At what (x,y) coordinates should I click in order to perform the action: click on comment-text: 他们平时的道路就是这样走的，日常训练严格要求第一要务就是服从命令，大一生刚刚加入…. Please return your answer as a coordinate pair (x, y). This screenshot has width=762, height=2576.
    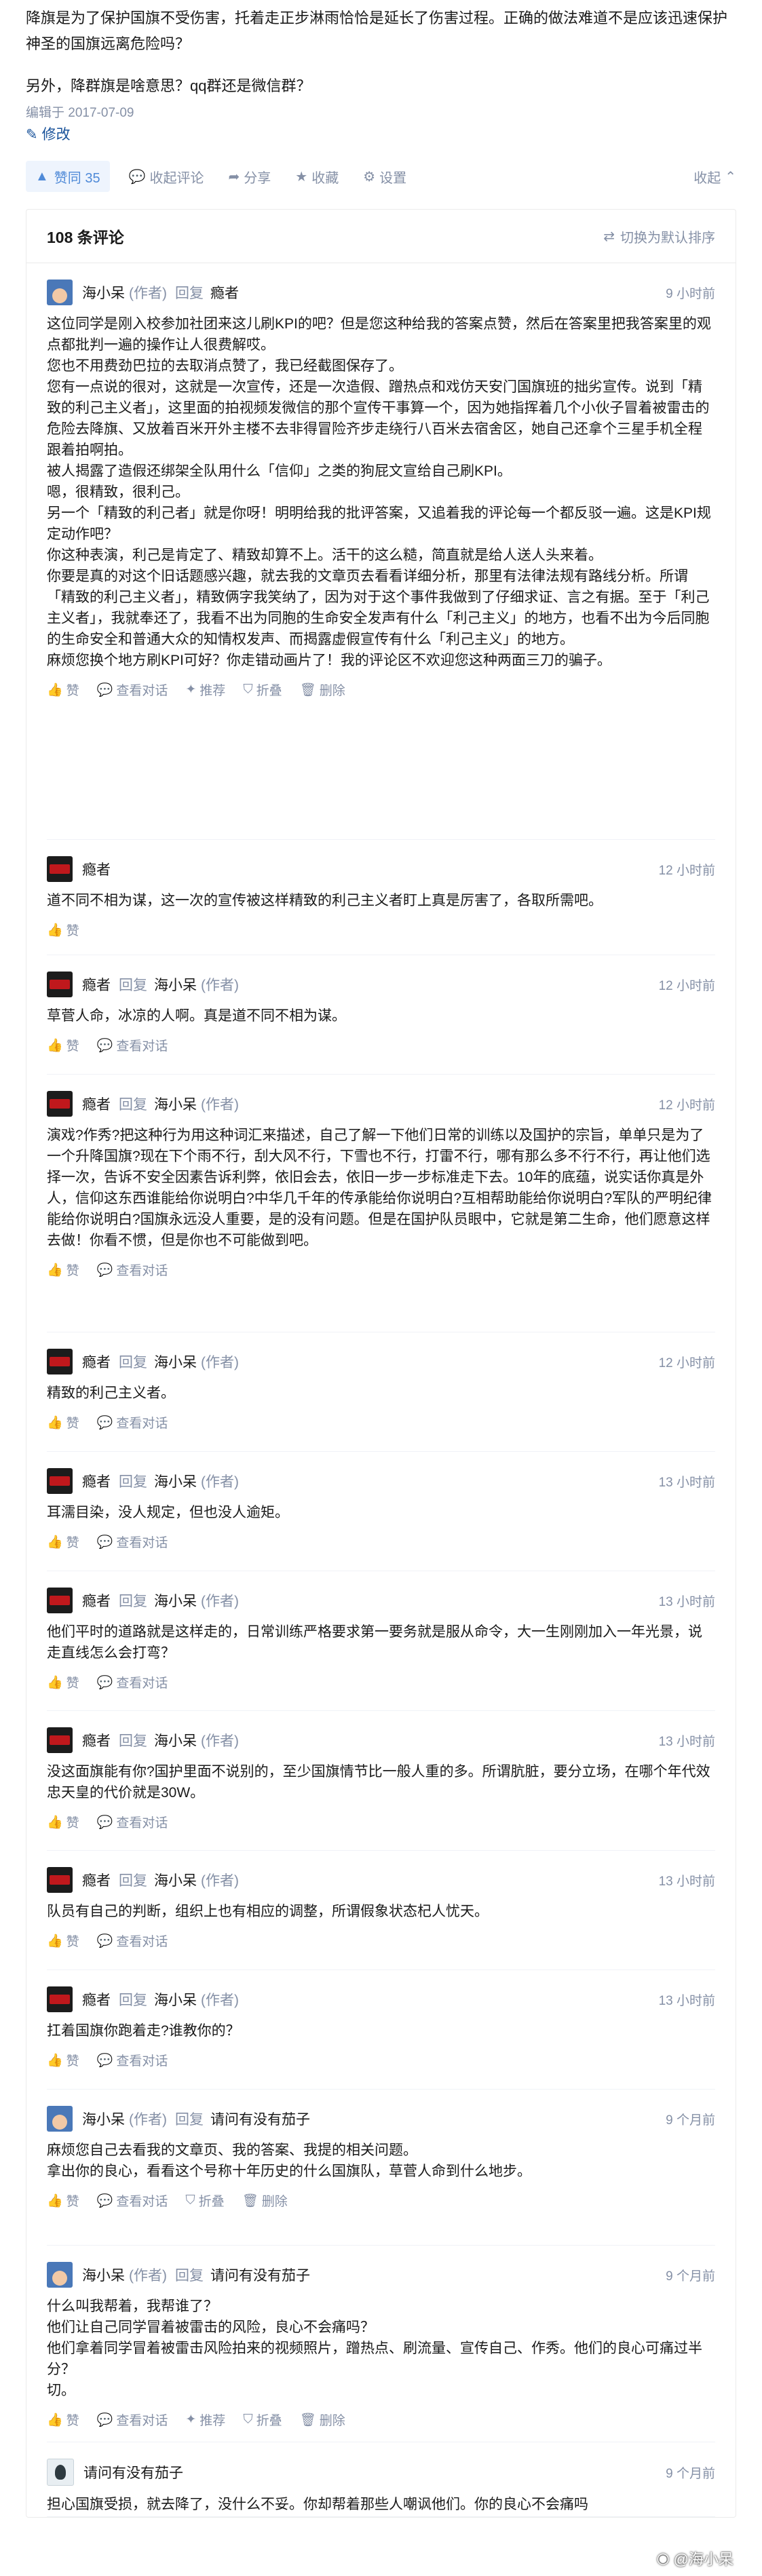
    Looking at the image, I should click on (381, 1642).